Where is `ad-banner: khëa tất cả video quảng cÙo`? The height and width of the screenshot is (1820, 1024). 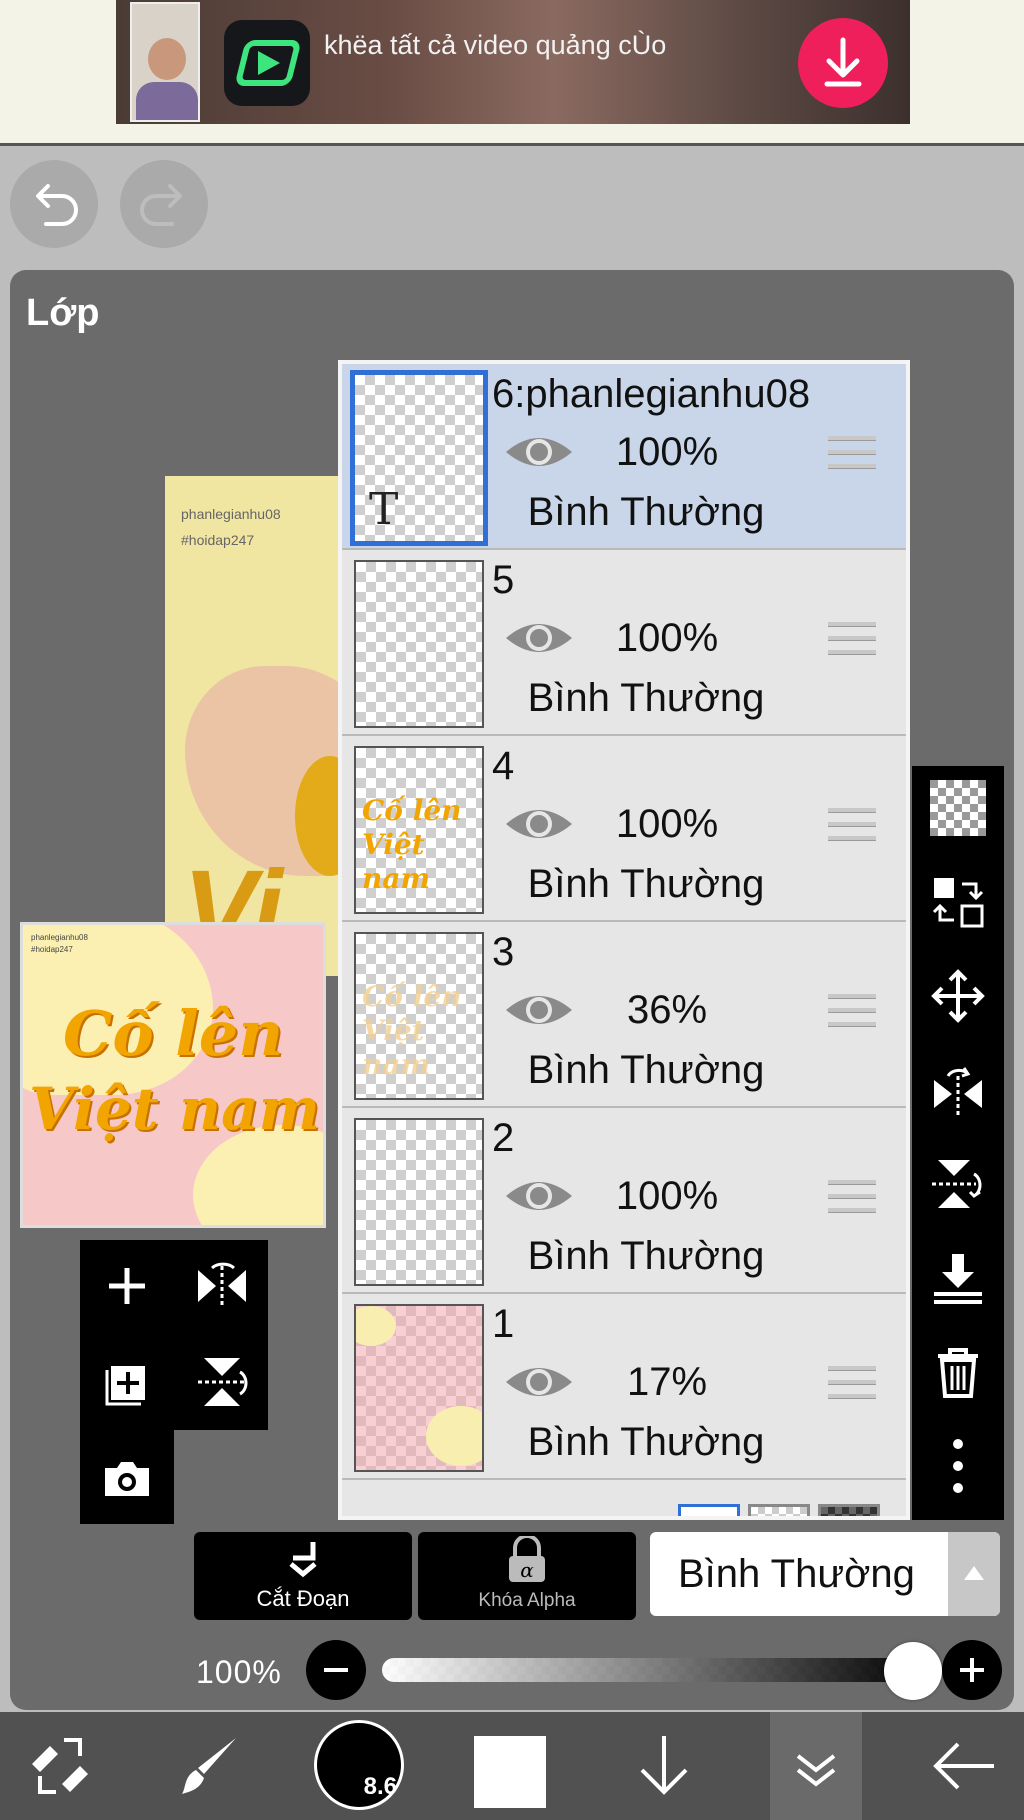 ad-banner: khëa tất cả video quảng cÙo is located at coordinates (513, 62).